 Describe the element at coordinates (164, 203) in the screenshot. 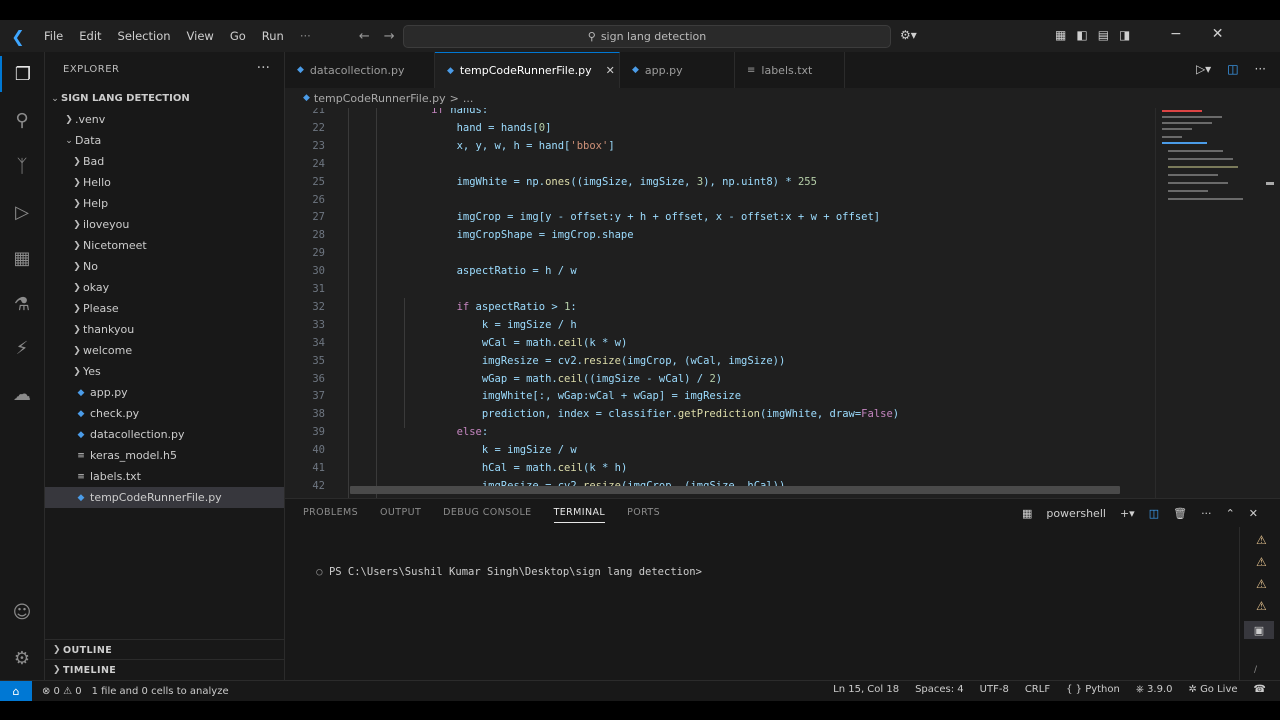

I see `folder-item: ❯ Help` at that location.